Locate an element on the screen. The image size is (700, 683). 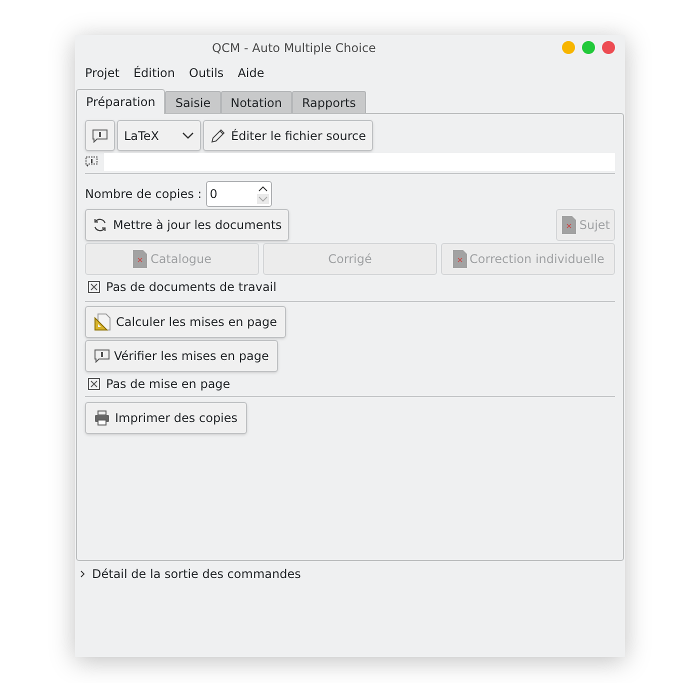
maximize-button is located at coordinates (588, 47).